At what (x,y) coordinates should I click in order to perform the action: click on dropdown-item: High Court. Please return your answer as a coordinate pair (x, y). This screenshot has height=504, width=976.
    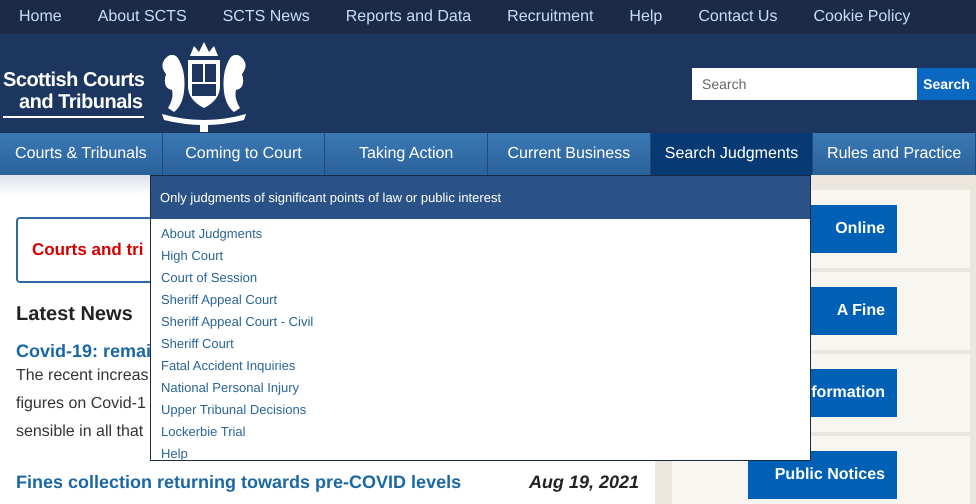
    Looking at the image, I should click on (192, 256).